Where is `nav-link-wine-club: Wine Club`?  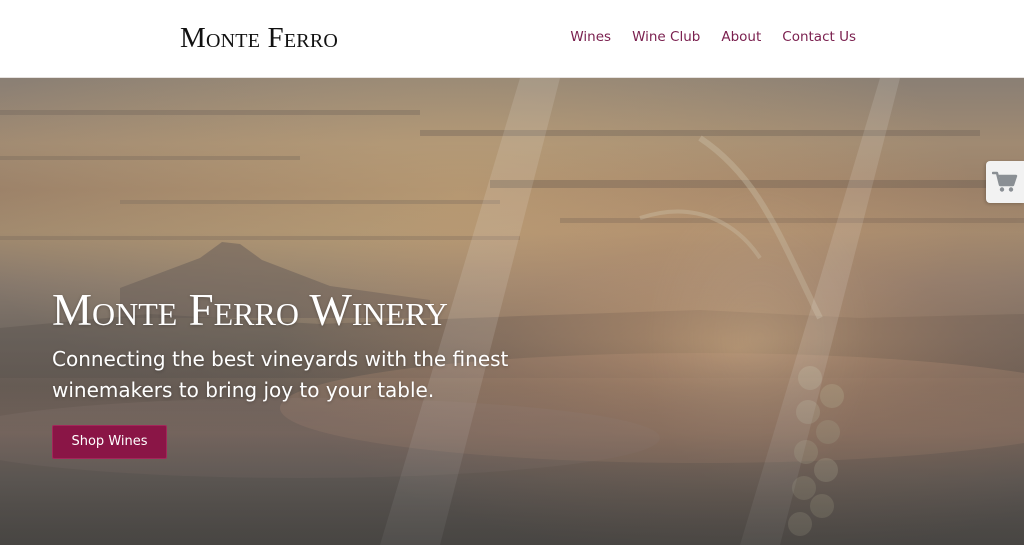
nav-link-wine-club: Wine Club is located at coordinates (666, 37).